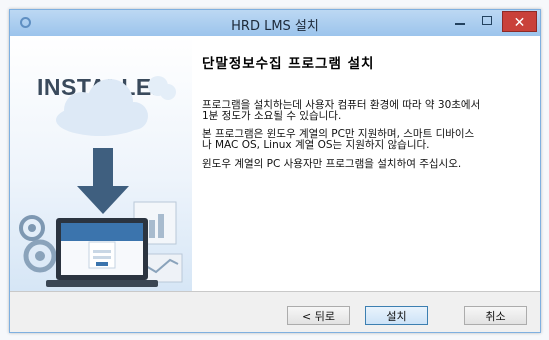 The width and height of the screenshot is (549, 340). I want to click on close-icon: ✕, so click(519, 23).